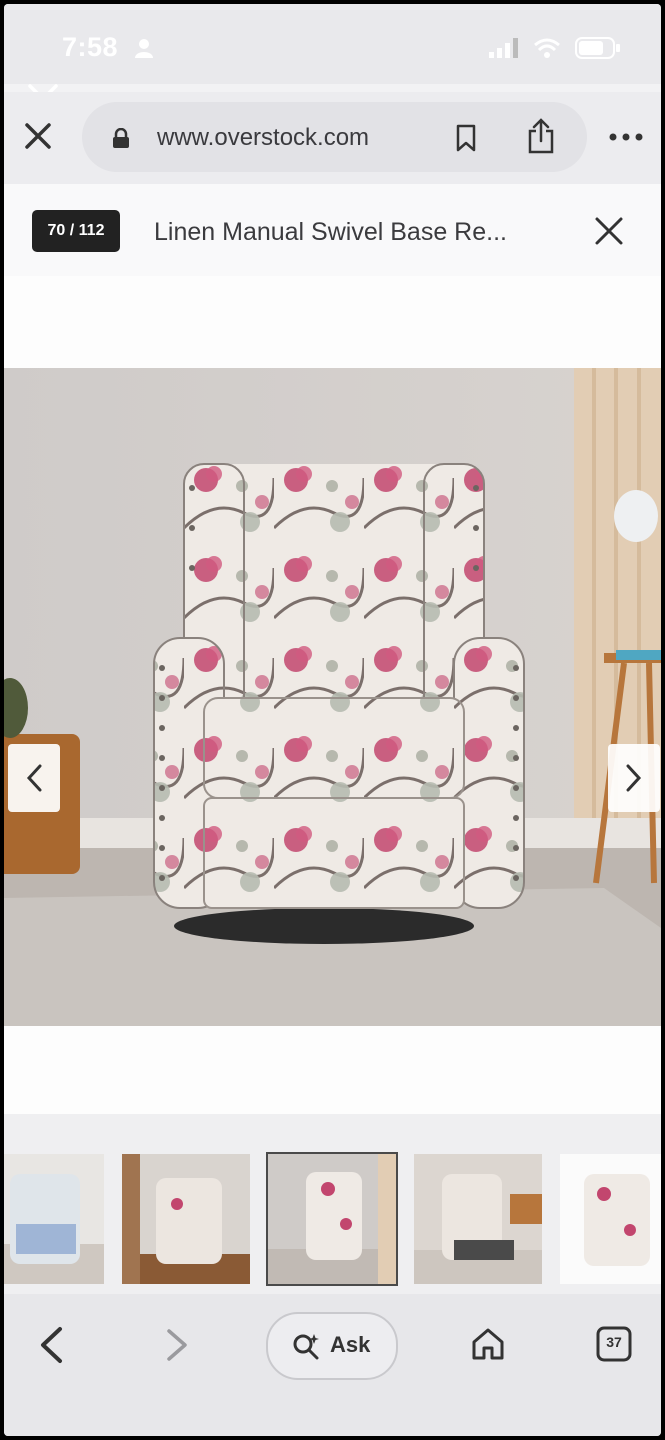 This screenshot has width=665, height=1440. What do you see at coordinates (177, 1345) in the screenshot?
I see `forward-icon` at bounding box center [177, 1345].